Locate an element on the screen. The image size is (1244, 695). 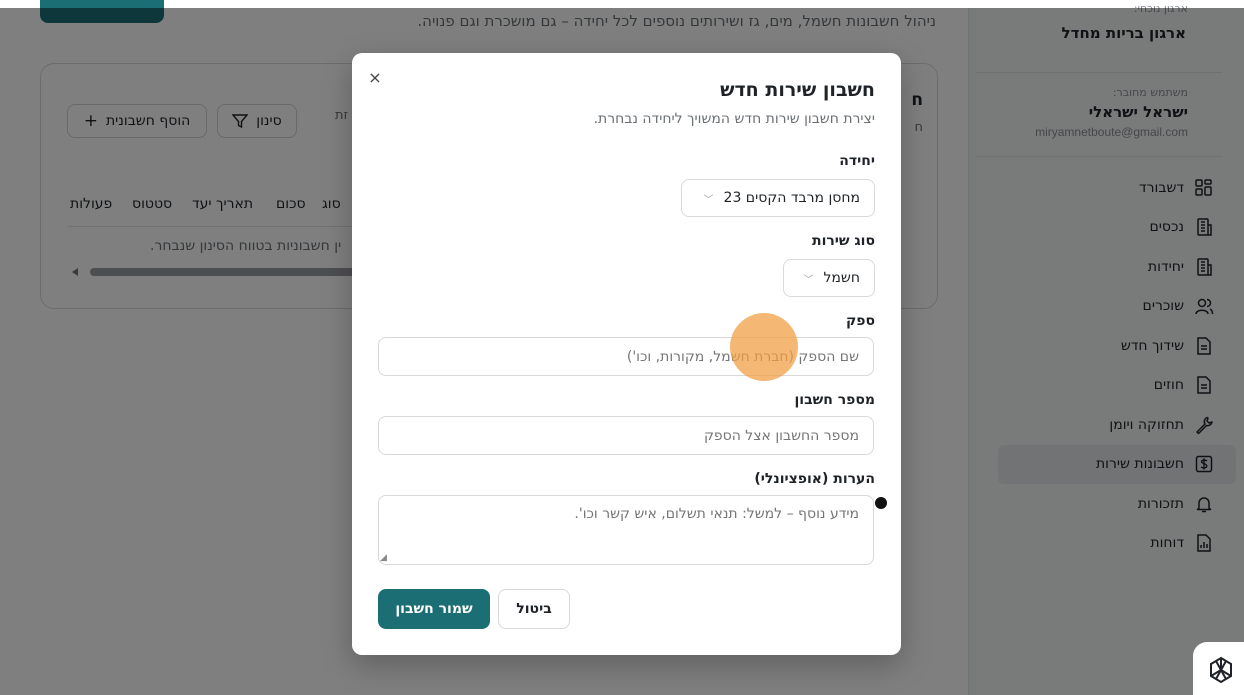
click-indicator is located at coordinates (764, 347).